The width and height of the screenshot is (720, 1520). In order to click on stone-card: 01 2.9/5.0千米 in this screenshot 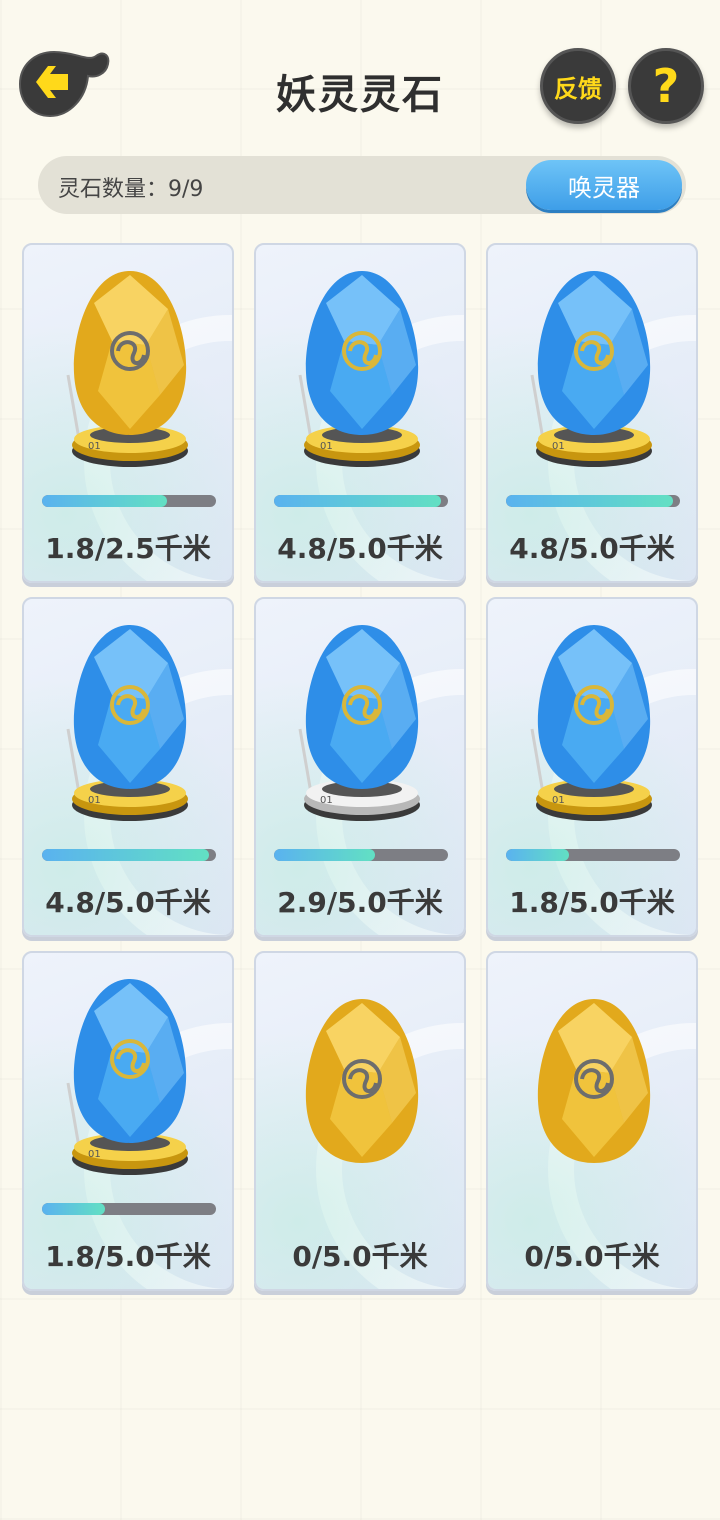, I will do `click(360, 767)`.